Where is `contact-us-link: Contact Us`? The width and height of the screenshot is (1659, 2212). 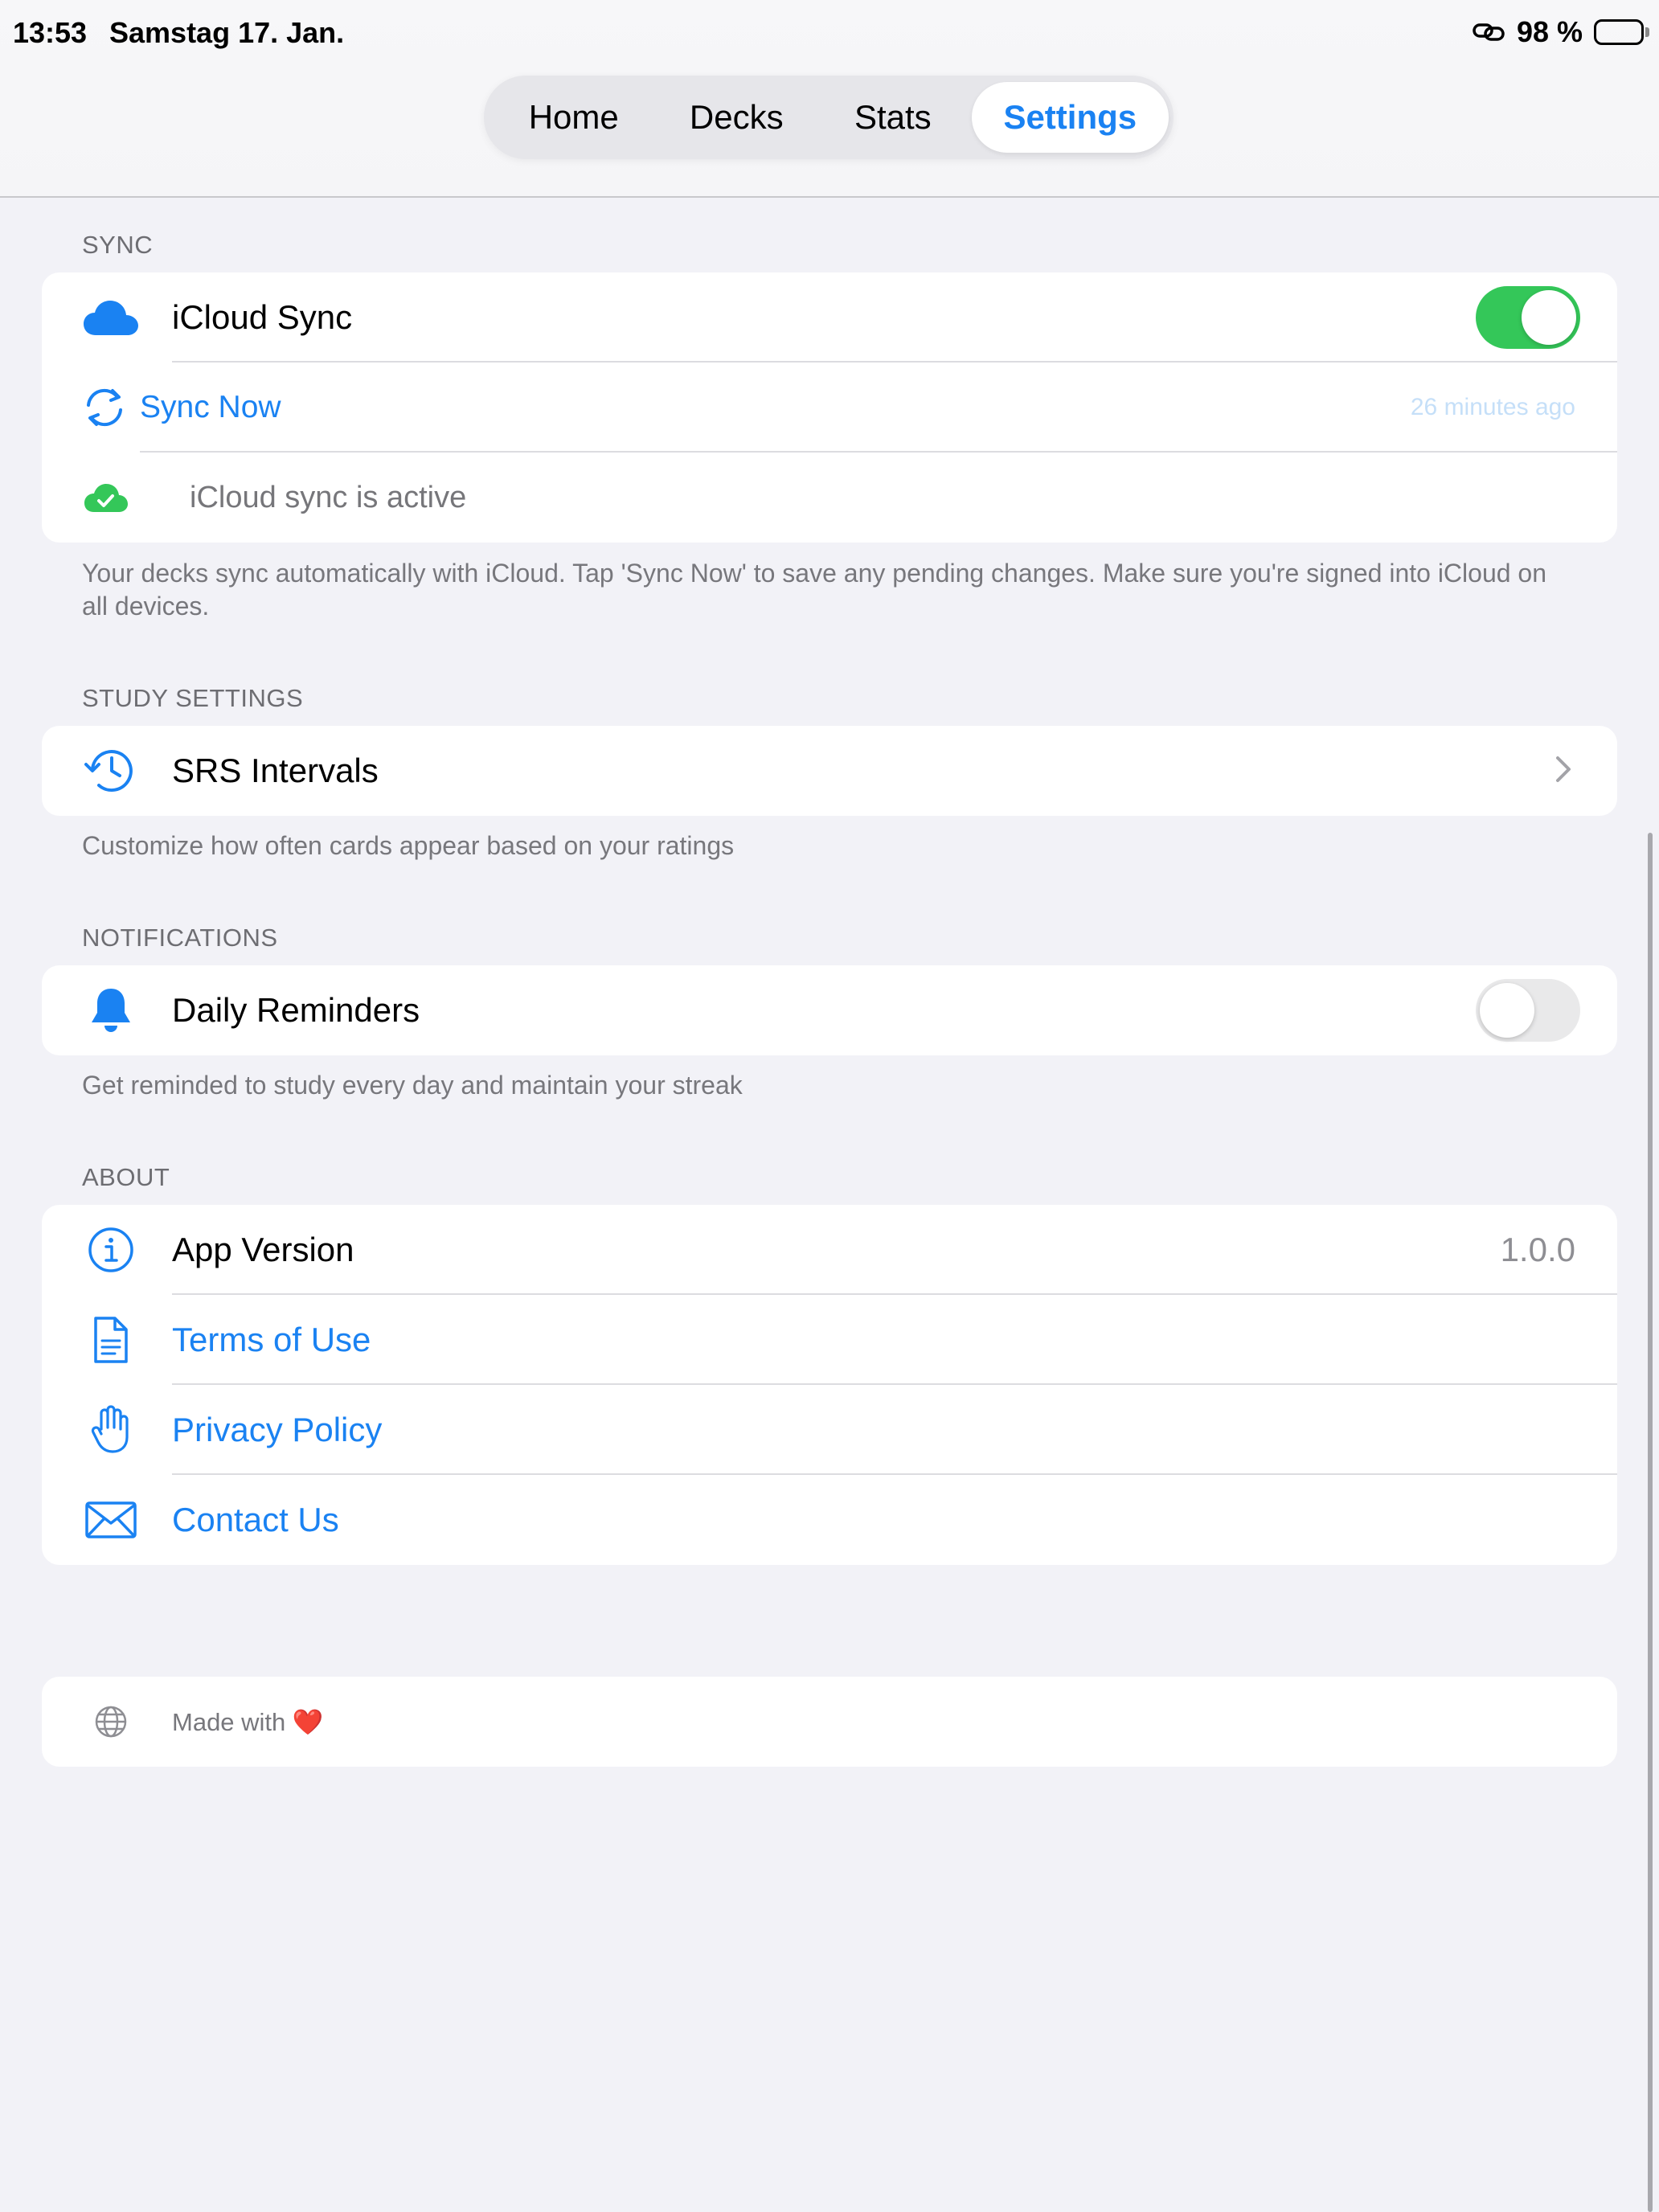 contact-us-link: Contact Us is located at coordinates (255, 1520).